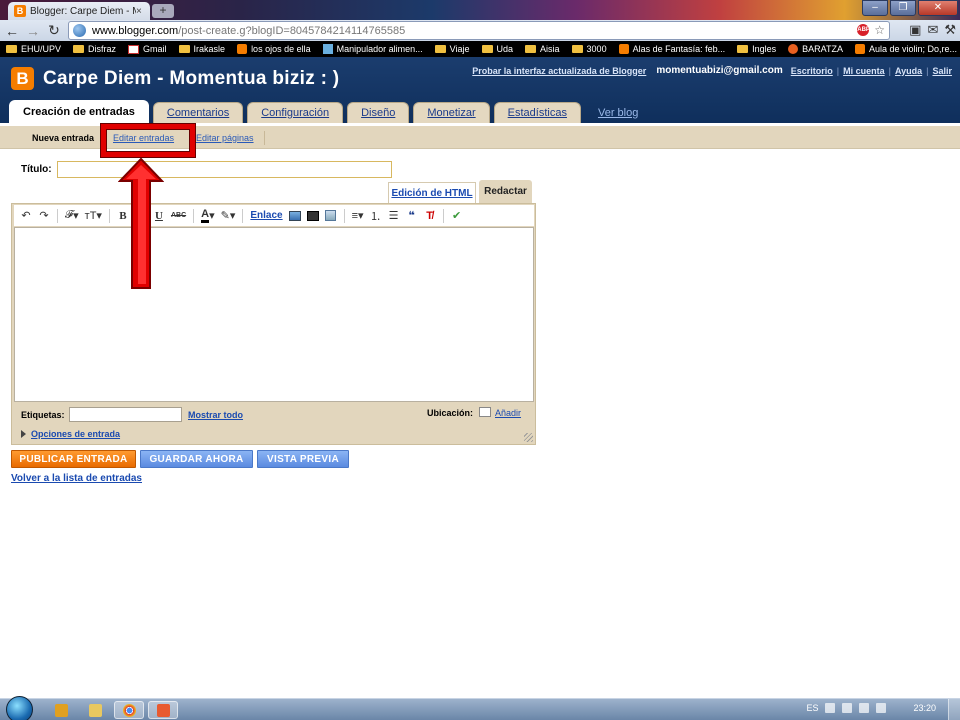 This screenshot has height=720, width=960. Describe the element at coordinates (19, 708) in the screenshot. I see `start-button` at that location.